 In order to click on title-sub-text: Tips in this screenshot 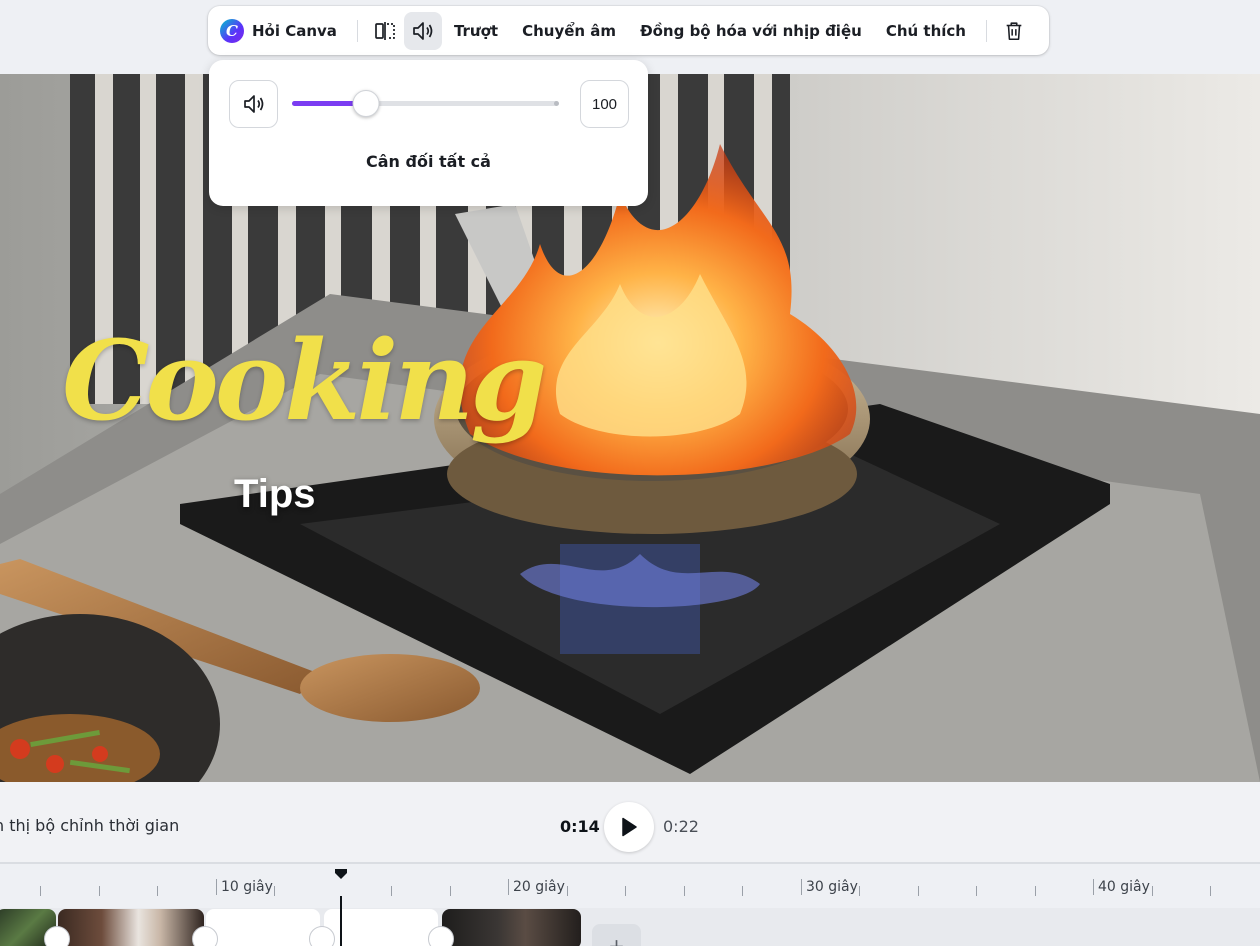, I will do `click(275, 494)`.